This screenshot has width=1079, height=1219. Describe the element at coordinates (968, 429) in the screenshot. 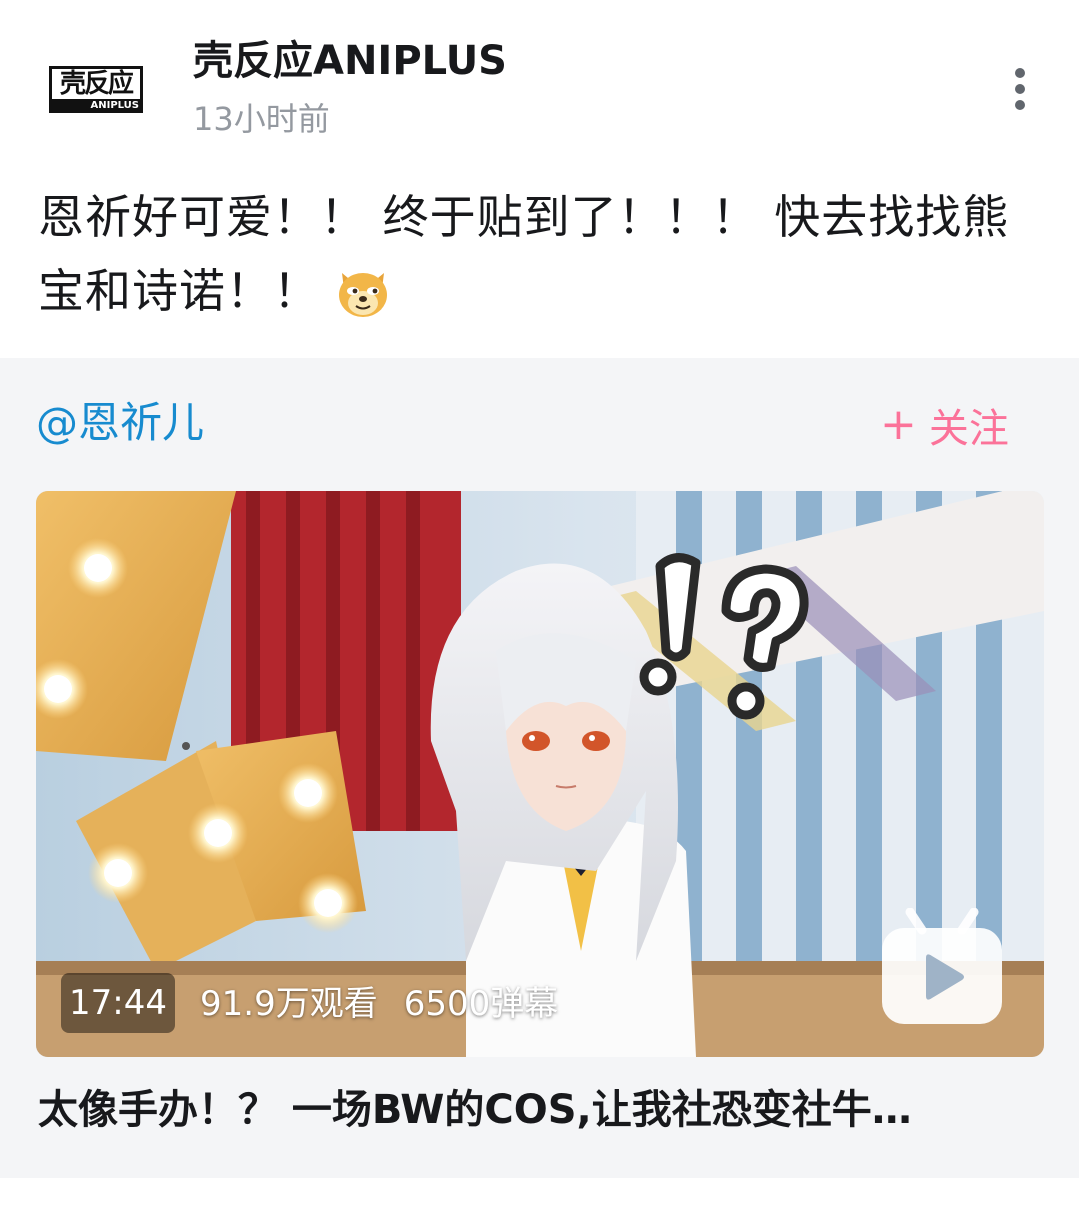

I see `follow-label: 关注` at that location.